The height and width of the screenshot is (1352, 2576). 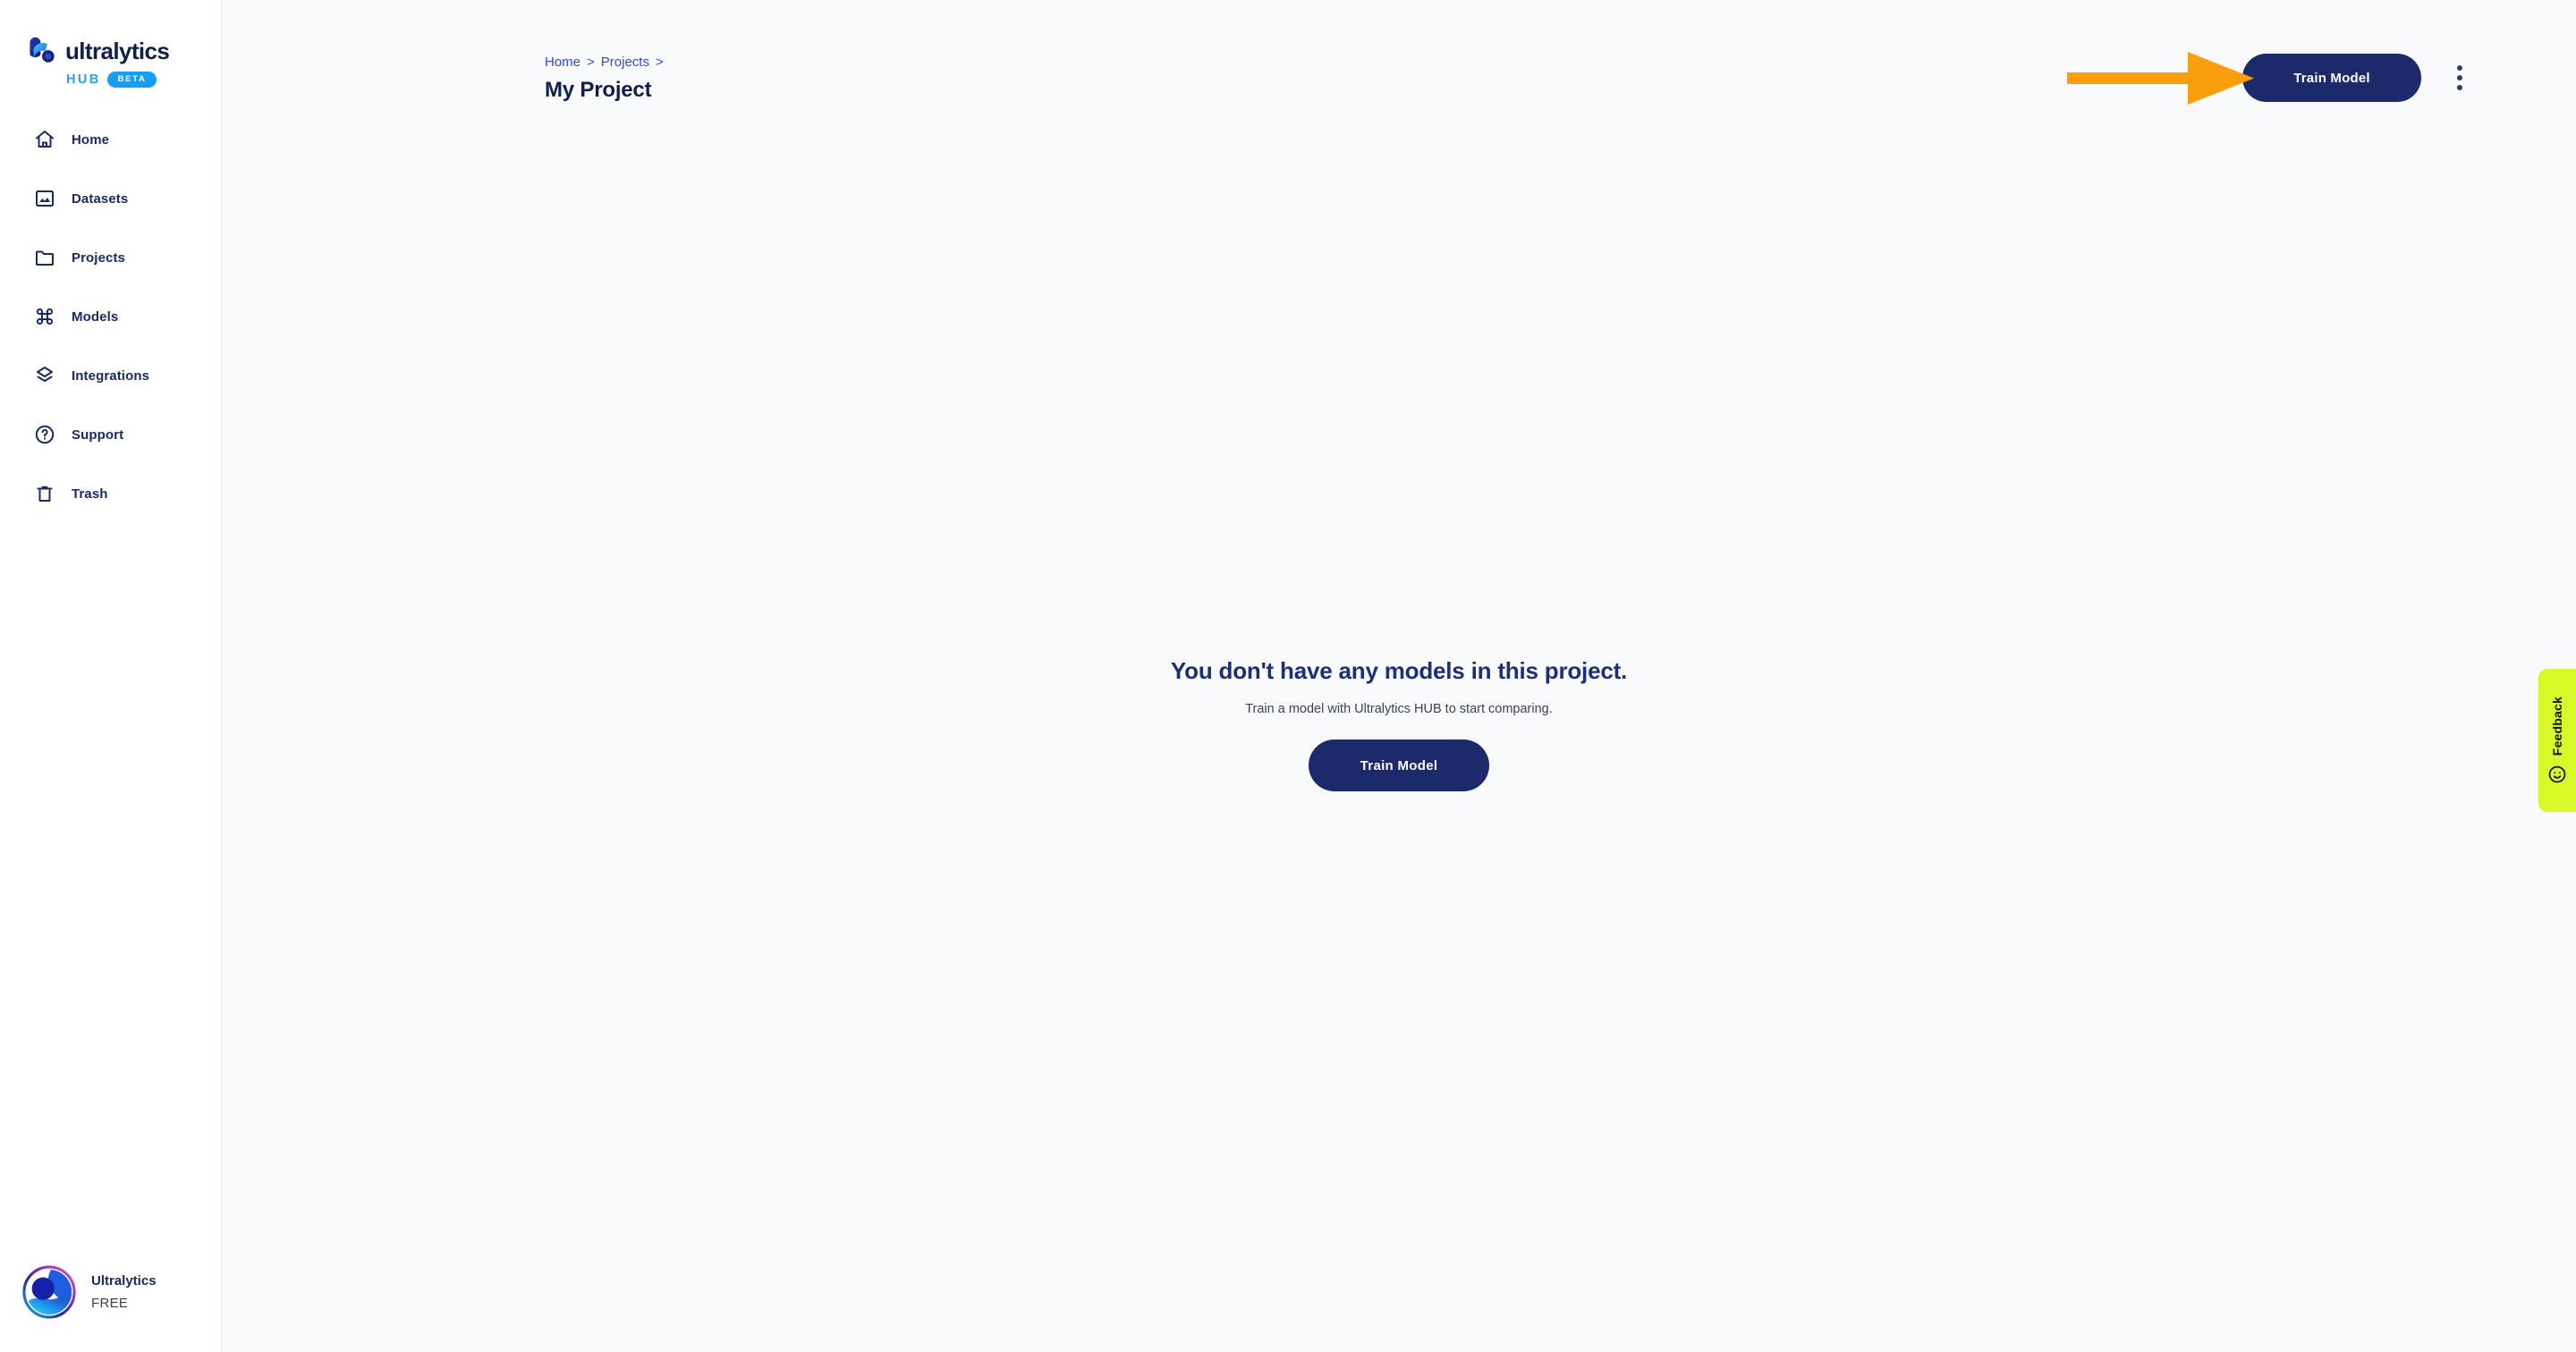 I want to click on home-icon, so click(x=45, y=139).